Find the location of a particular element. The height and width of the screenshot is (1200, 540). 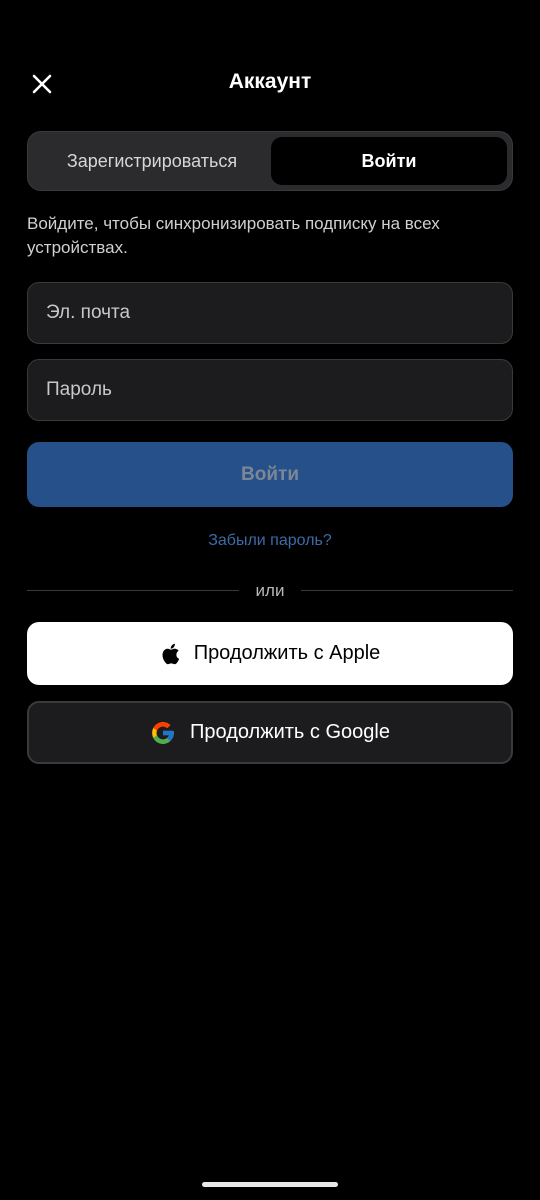

email-field is located at coordinates (270, 313).